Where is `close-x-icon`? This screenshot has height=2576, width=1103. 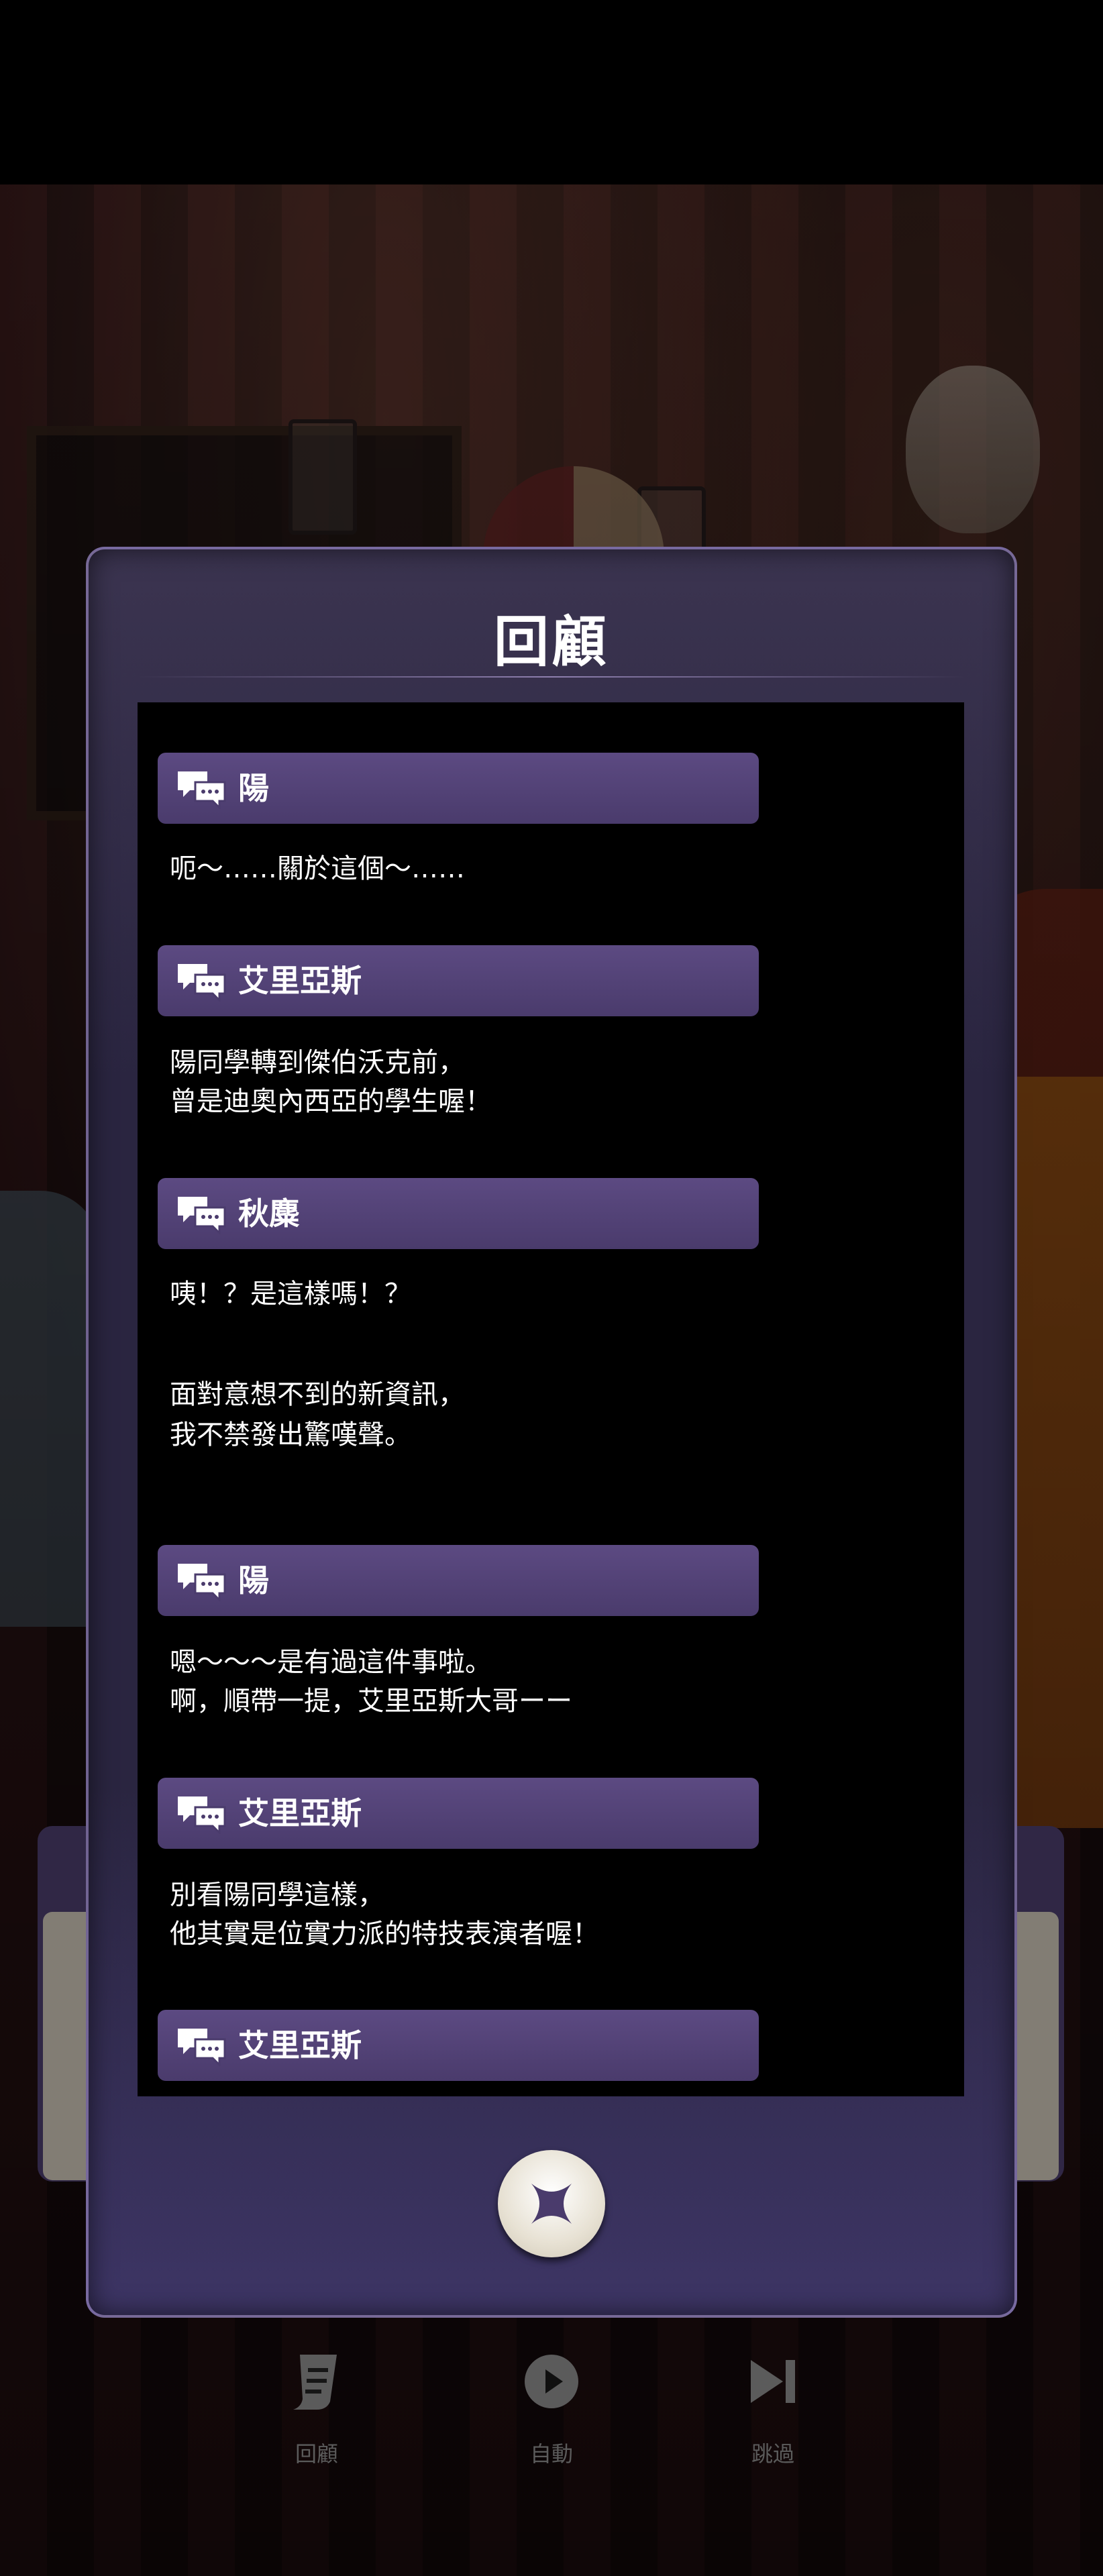
close-x-icon is located at coordinates (551, 2204).